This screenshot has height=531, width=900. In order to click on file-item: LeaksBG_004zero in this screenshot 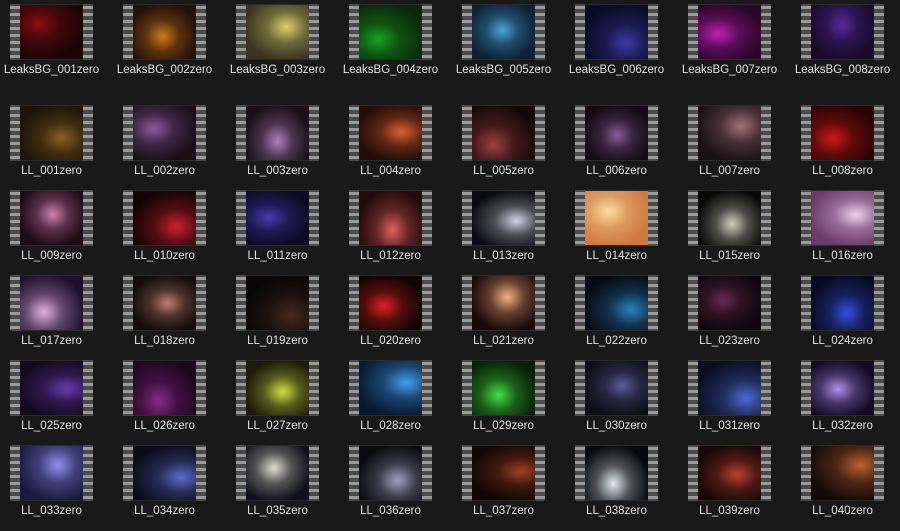, I will do `click(394, 45)`.